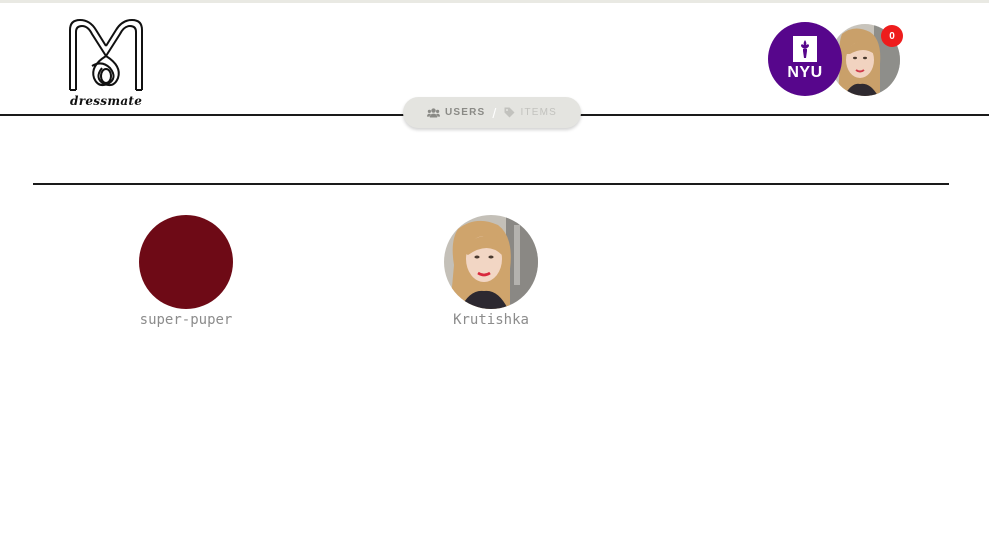  Describe the element at coordinates (509, 112) in the screenshot. I see `tag-icon` at that location.